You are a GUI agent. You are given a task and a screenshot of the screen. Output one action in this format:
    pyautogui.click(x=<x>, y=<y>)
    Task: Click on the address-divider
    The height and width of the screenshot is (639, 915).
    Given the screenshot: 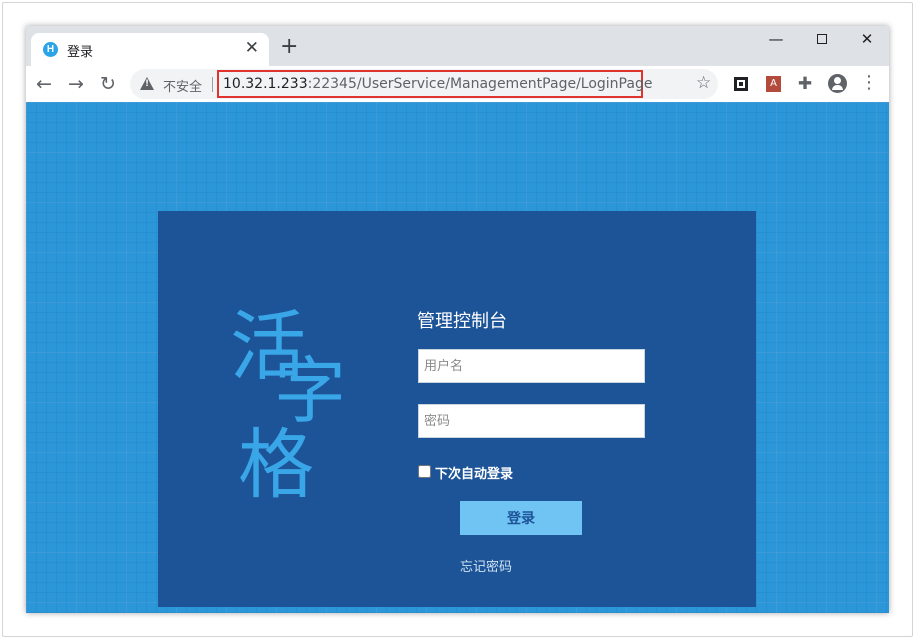 What is the action you would take?
    pyautogui.click(x=212, y=84)
    